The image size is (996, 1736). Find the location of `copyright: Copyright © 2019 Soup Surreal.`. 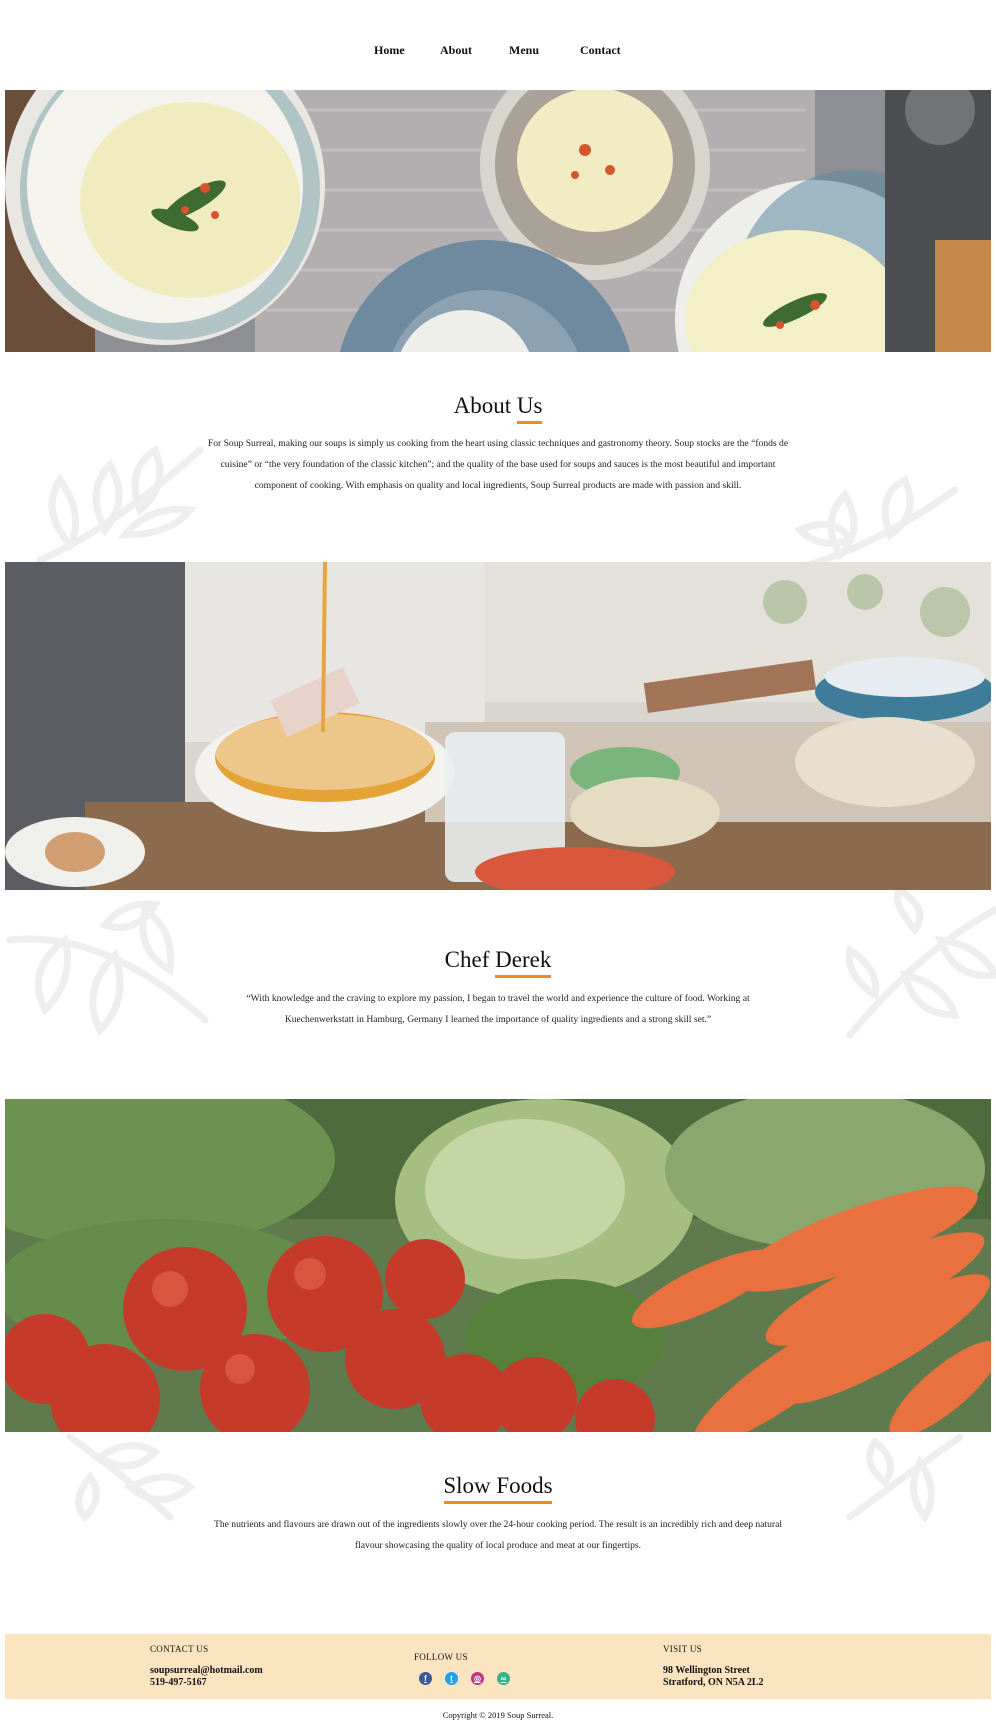

copyright: Copyright © 2019 Soup Surreal. is located at coordinates (498, 1715).